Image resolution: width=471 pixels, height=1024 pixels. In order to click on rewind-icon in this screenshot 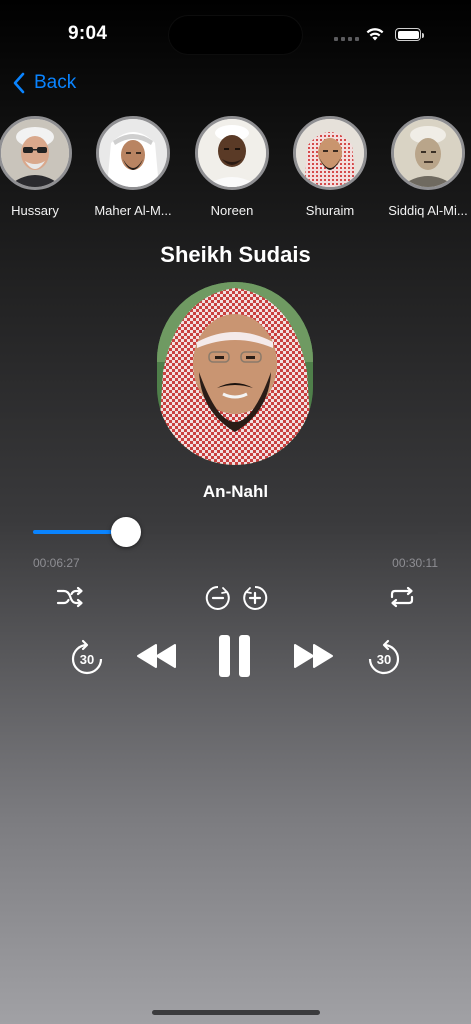, I will do `click(156, 656)`.